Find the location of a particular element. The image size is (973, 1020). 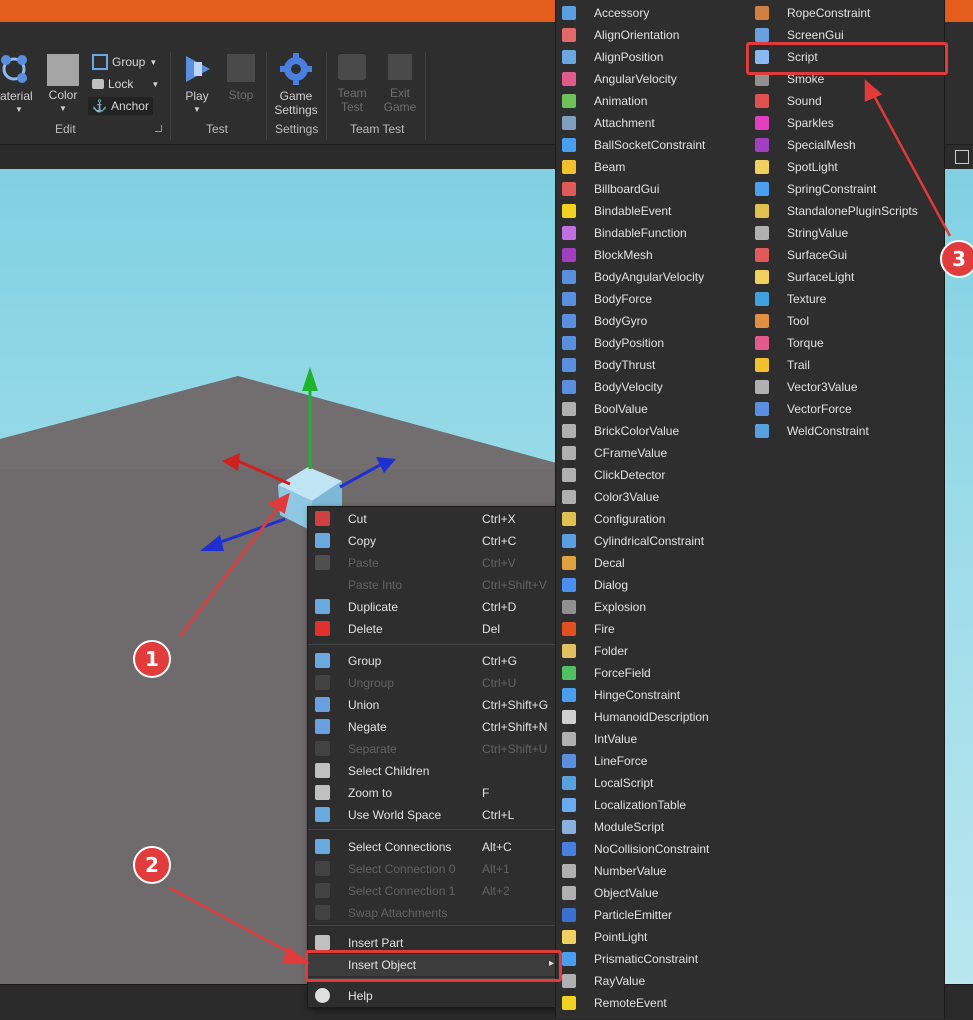

insert-item: RopeConstraint is located at coordinates (844, 13).